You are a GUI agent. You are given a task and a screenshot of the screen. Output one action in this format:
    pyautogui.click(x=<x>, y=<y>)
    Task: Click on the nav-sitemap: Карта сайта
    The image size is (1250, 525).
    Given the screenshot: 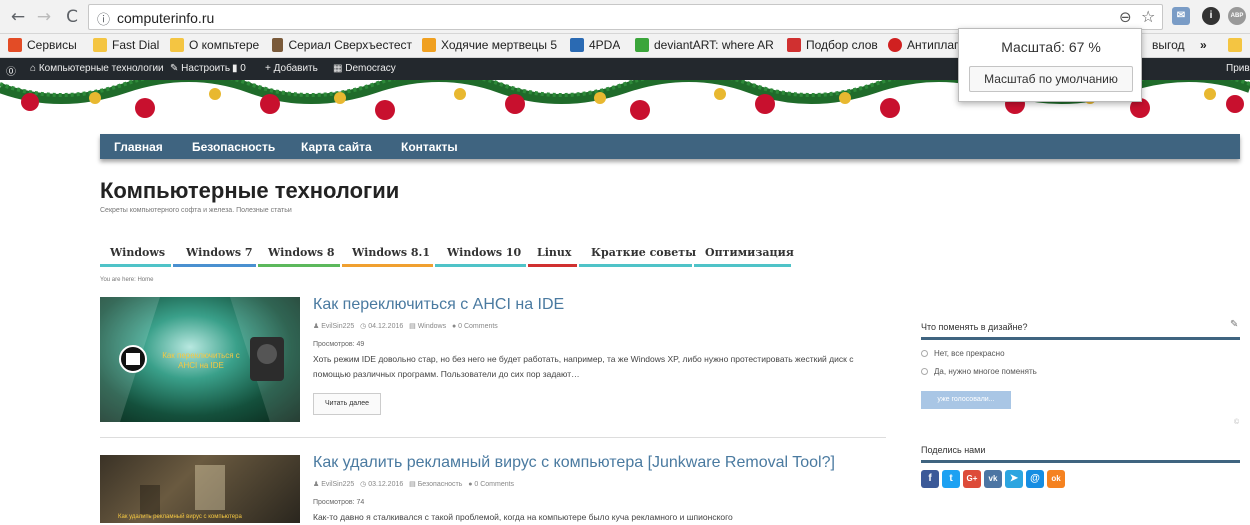 What is the action you would take?
    pyautogui.click(x=336, y=147)
    